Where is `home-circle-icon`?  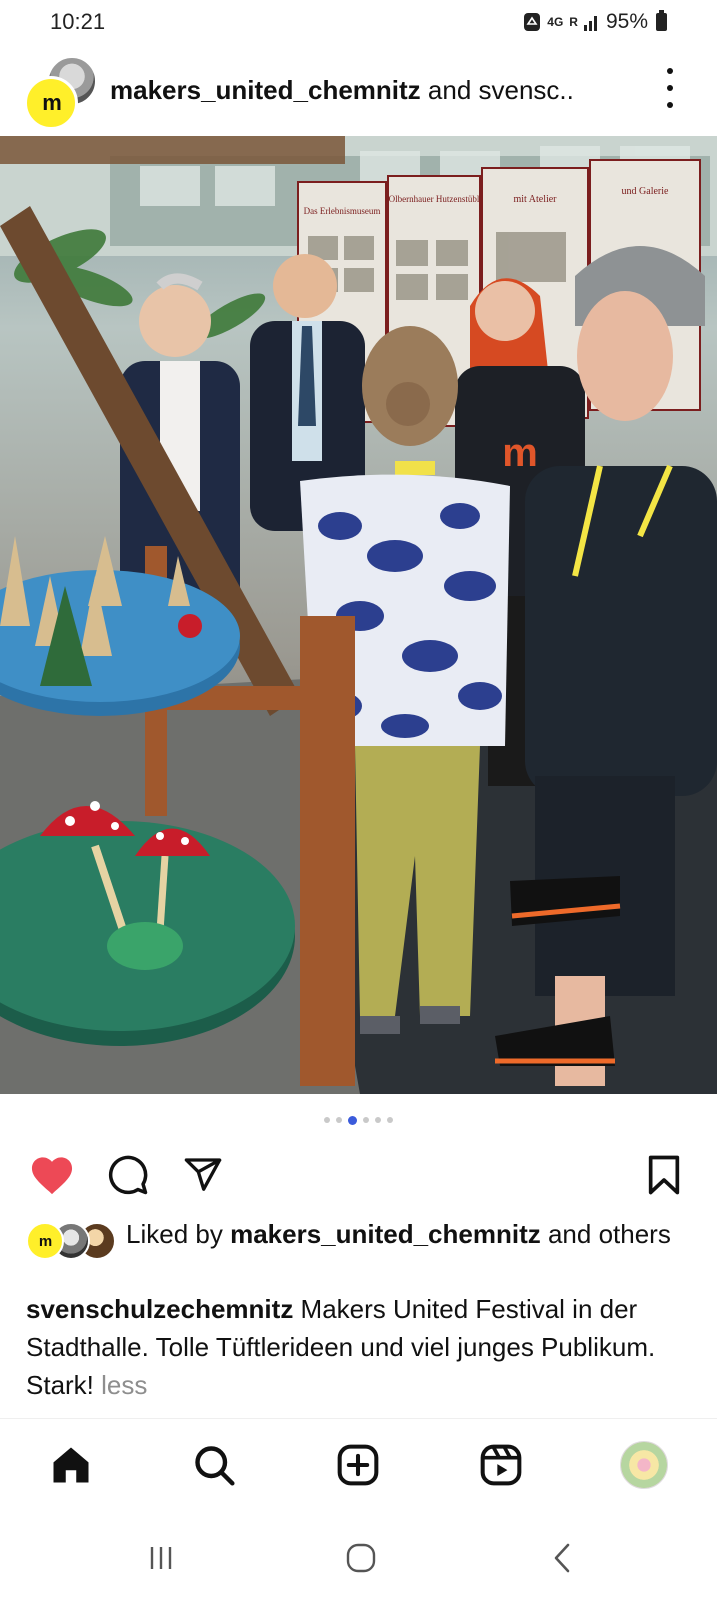 home-circle-icon is located at coordinates (361, 1558).